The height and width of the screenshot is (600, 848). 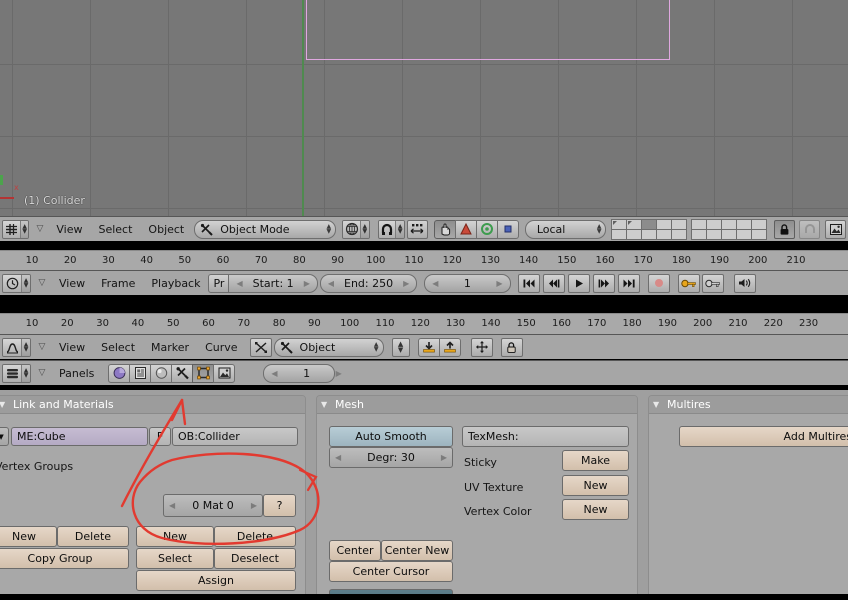 I want to click on mesh-datablock-selector: ▲▼, so click(x=4, y=436).